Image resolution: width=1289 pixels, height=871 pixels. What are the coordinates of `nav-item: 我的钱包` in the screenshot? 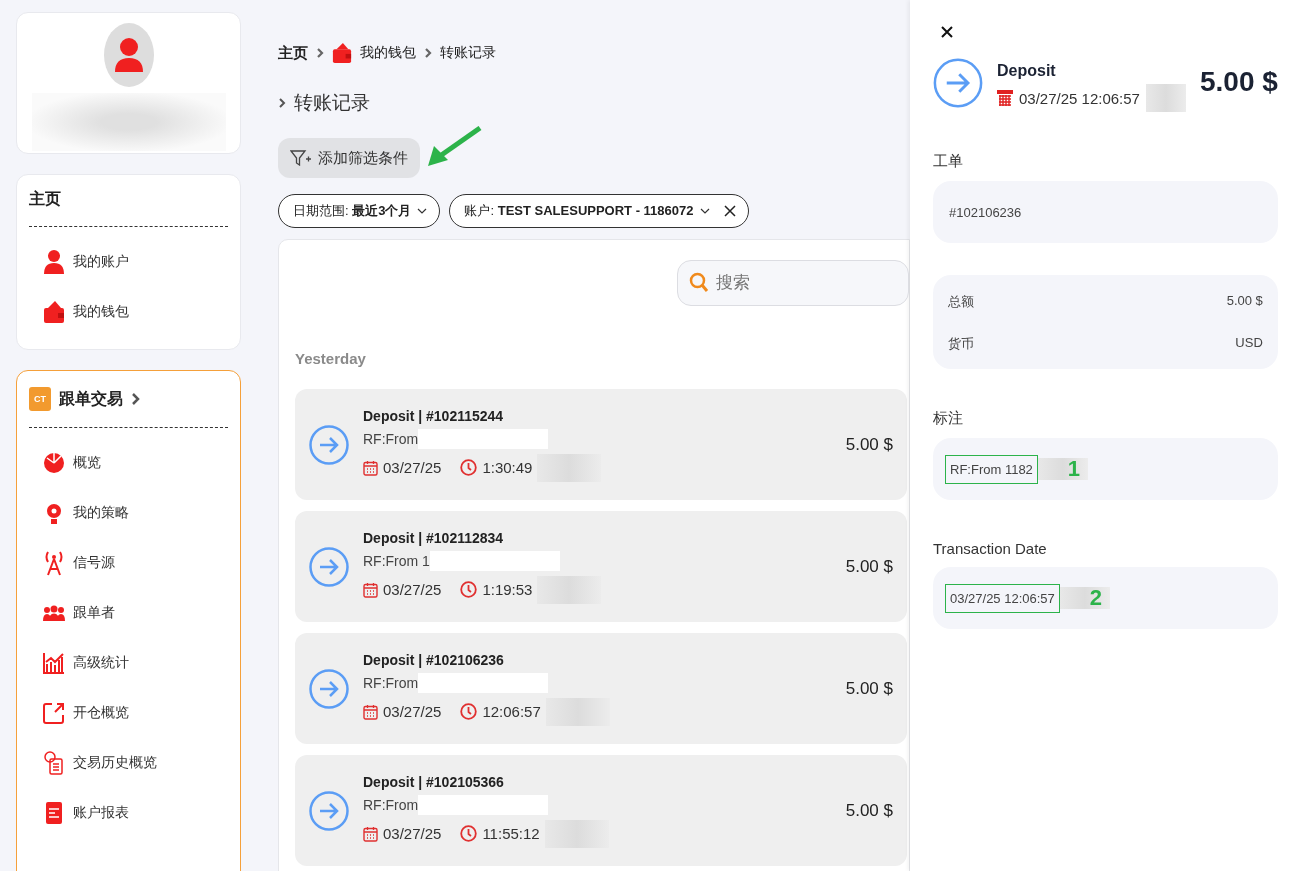 It's located at (128, 312).